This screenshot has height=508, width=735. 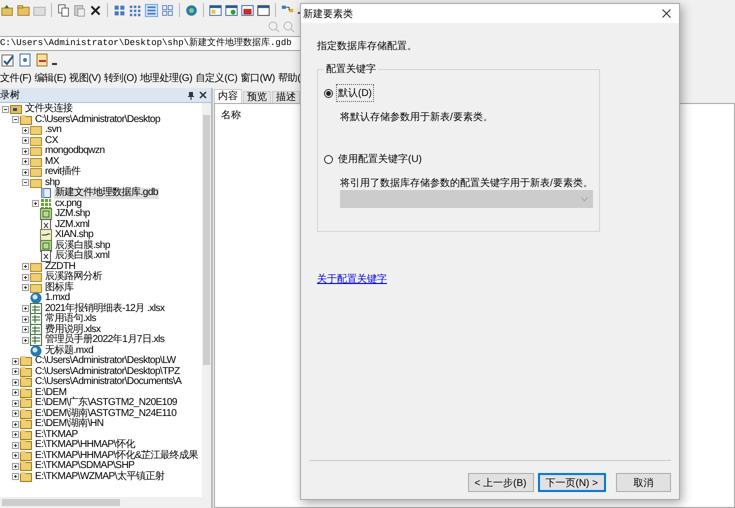 I want to click on instruction-text: 指定数据库存储配置。, so click(x=367, y=46).